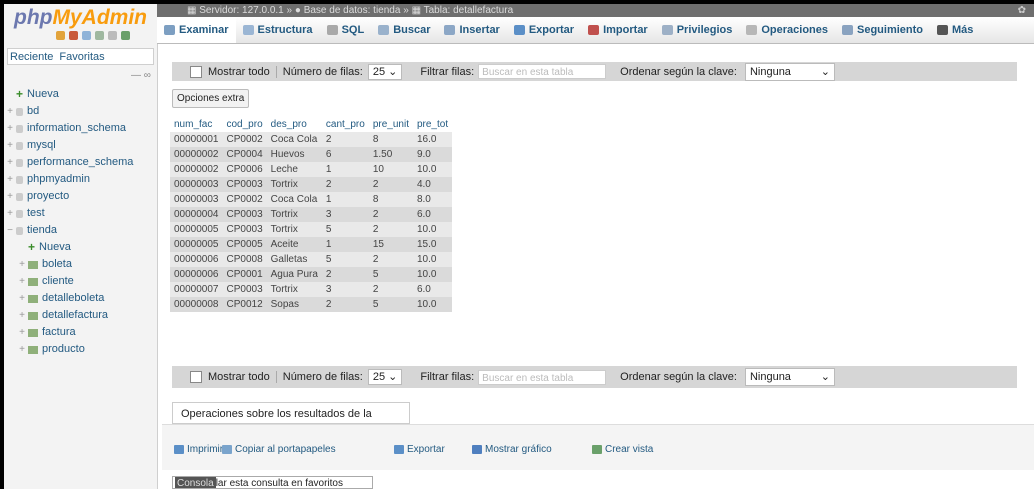  Describe the element at coordinates (42, 230) in the screenshot. I see `tree-item-label: tienda` at that location.